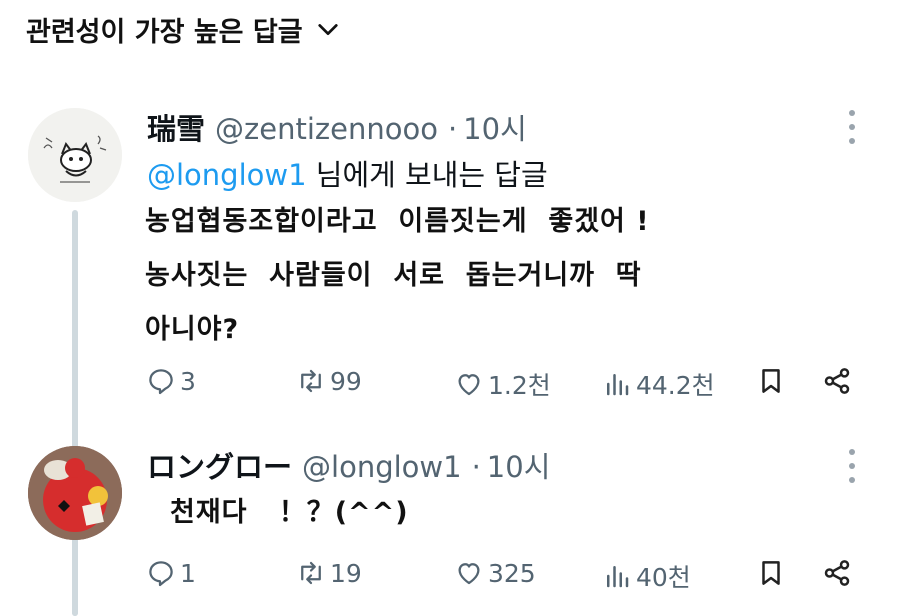 The height and width of the screenshot is (616, 900). I want to click on like-count: 325, so click(512, 573).